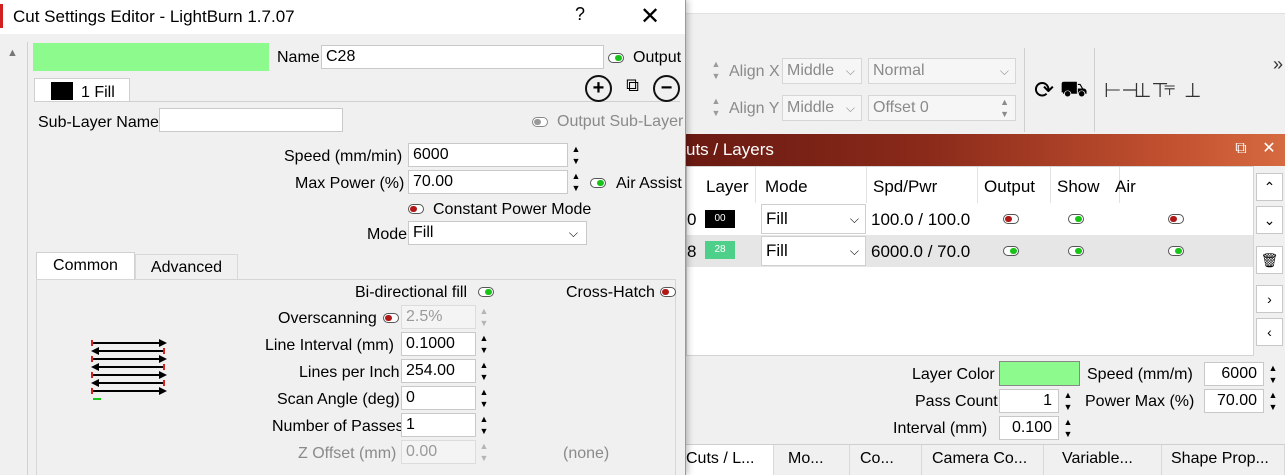 This screenshot has height=475, width=1285. I want to click on offset-field: Offset 0 ▲ ▼, so click(942, 108).